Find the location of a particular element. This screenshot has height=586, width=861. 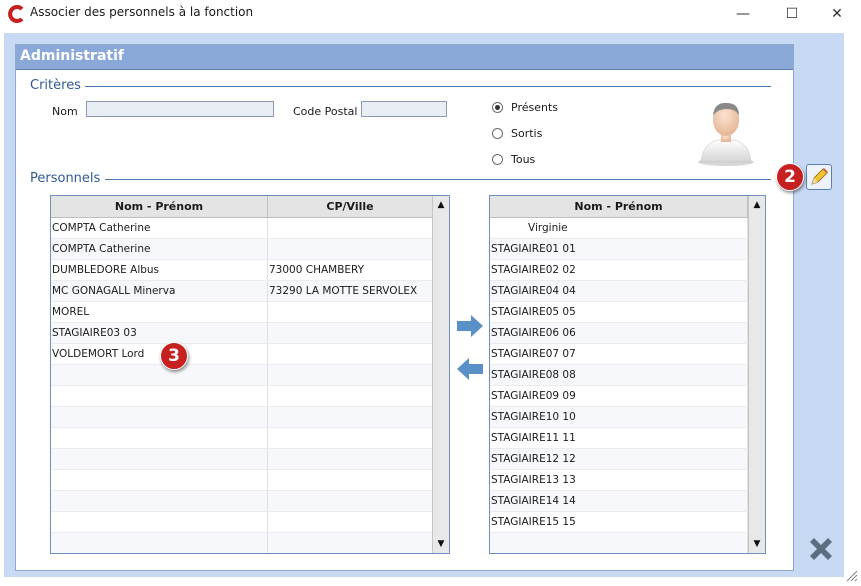

table-row: STAGIAIRE06 06 is located at coordinates (627, 333).